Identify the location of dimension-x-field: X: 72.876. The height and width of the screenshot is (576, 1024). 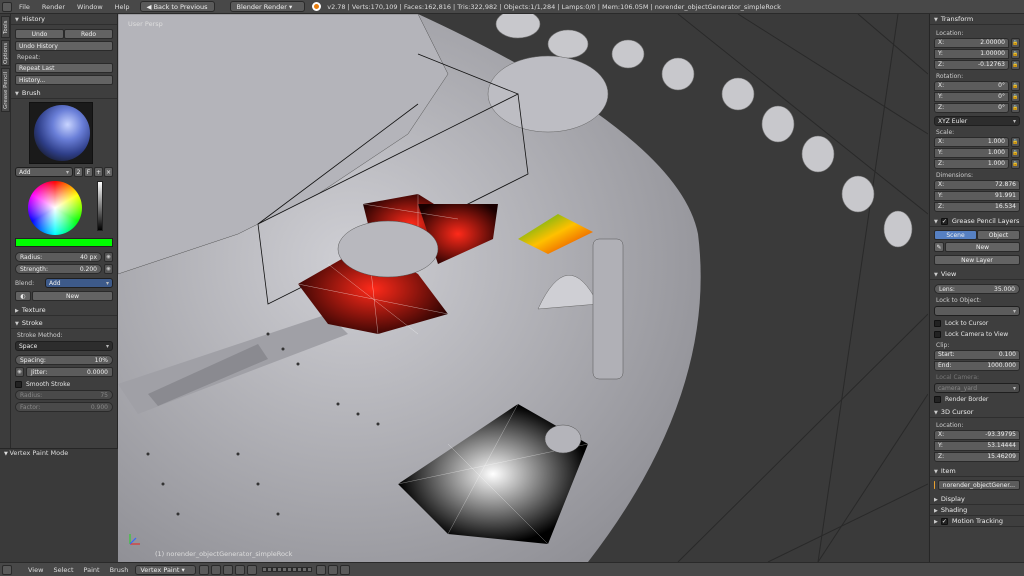
(977, 185).